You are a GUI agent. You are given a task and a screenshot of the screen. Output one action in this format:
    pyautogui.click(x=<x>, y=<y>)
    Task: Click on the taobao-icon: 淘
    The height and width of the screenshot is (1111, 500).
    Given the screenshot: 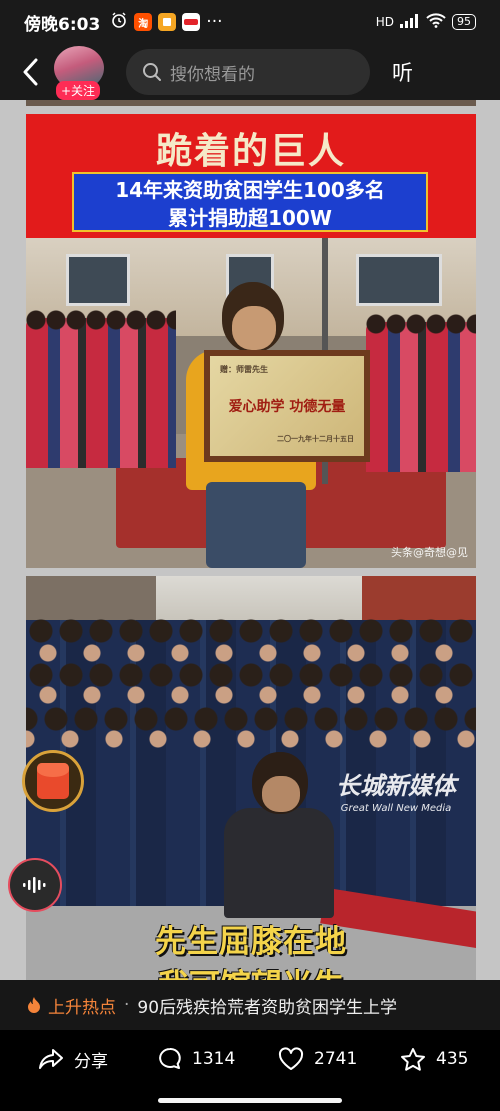 What is the action you would take?
    pyautogui.click(x=143, y=22)
    